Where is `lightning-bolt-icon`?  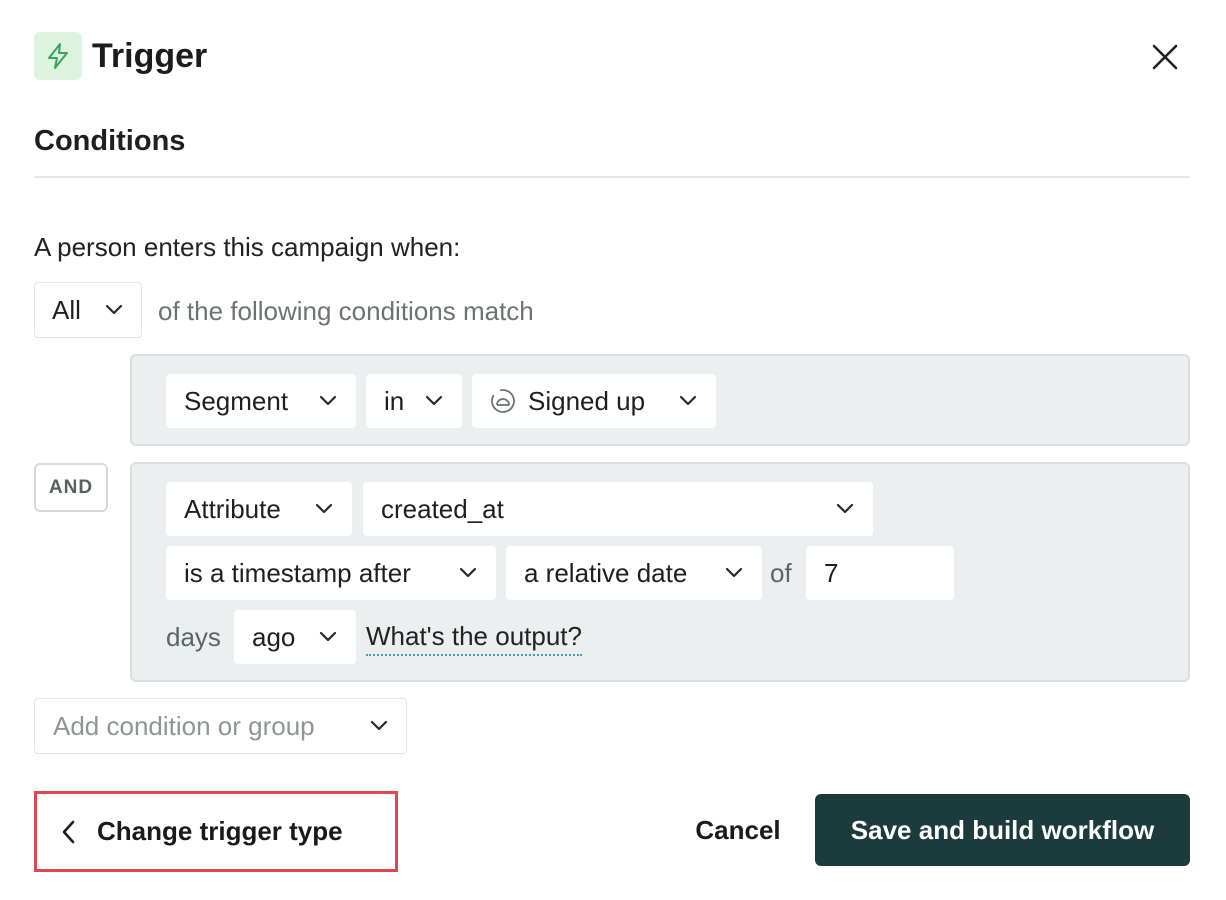 lightning-bolt-icon is located at coordinates (58, 56).